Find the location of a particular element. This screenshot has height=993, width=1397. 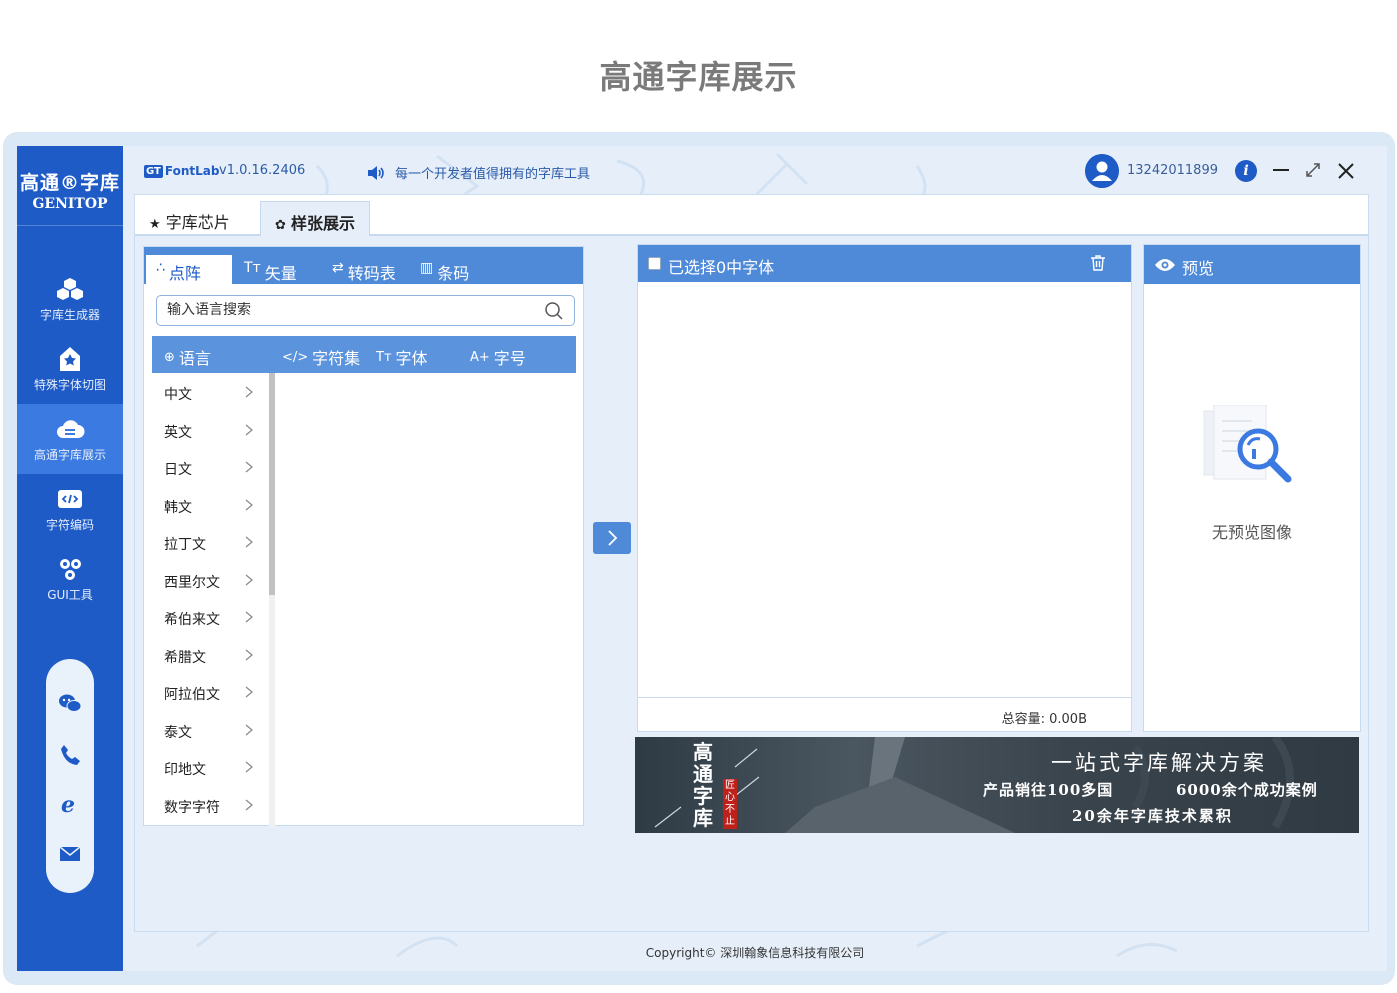

filter-tabs: ∴ 点阵 Tт 矢量 ⇄ 转码表 ▥ 条码 is located at coordinates (363, 265).